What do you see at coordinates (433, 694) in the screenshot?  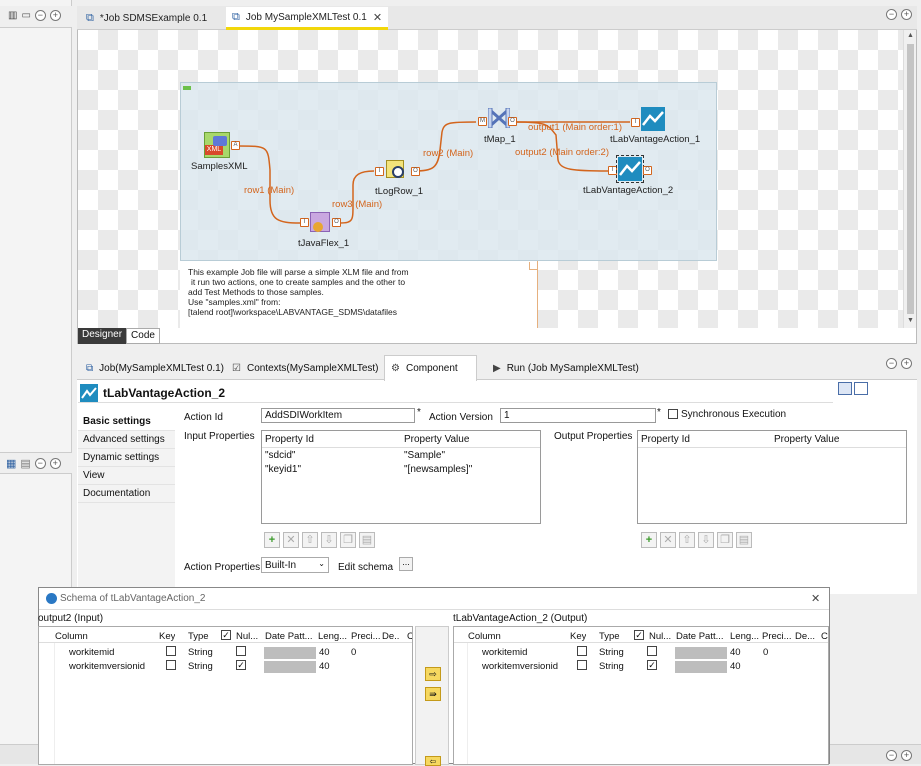 I see `copy-all-button: ⇛` at bounding box center [433, 694].